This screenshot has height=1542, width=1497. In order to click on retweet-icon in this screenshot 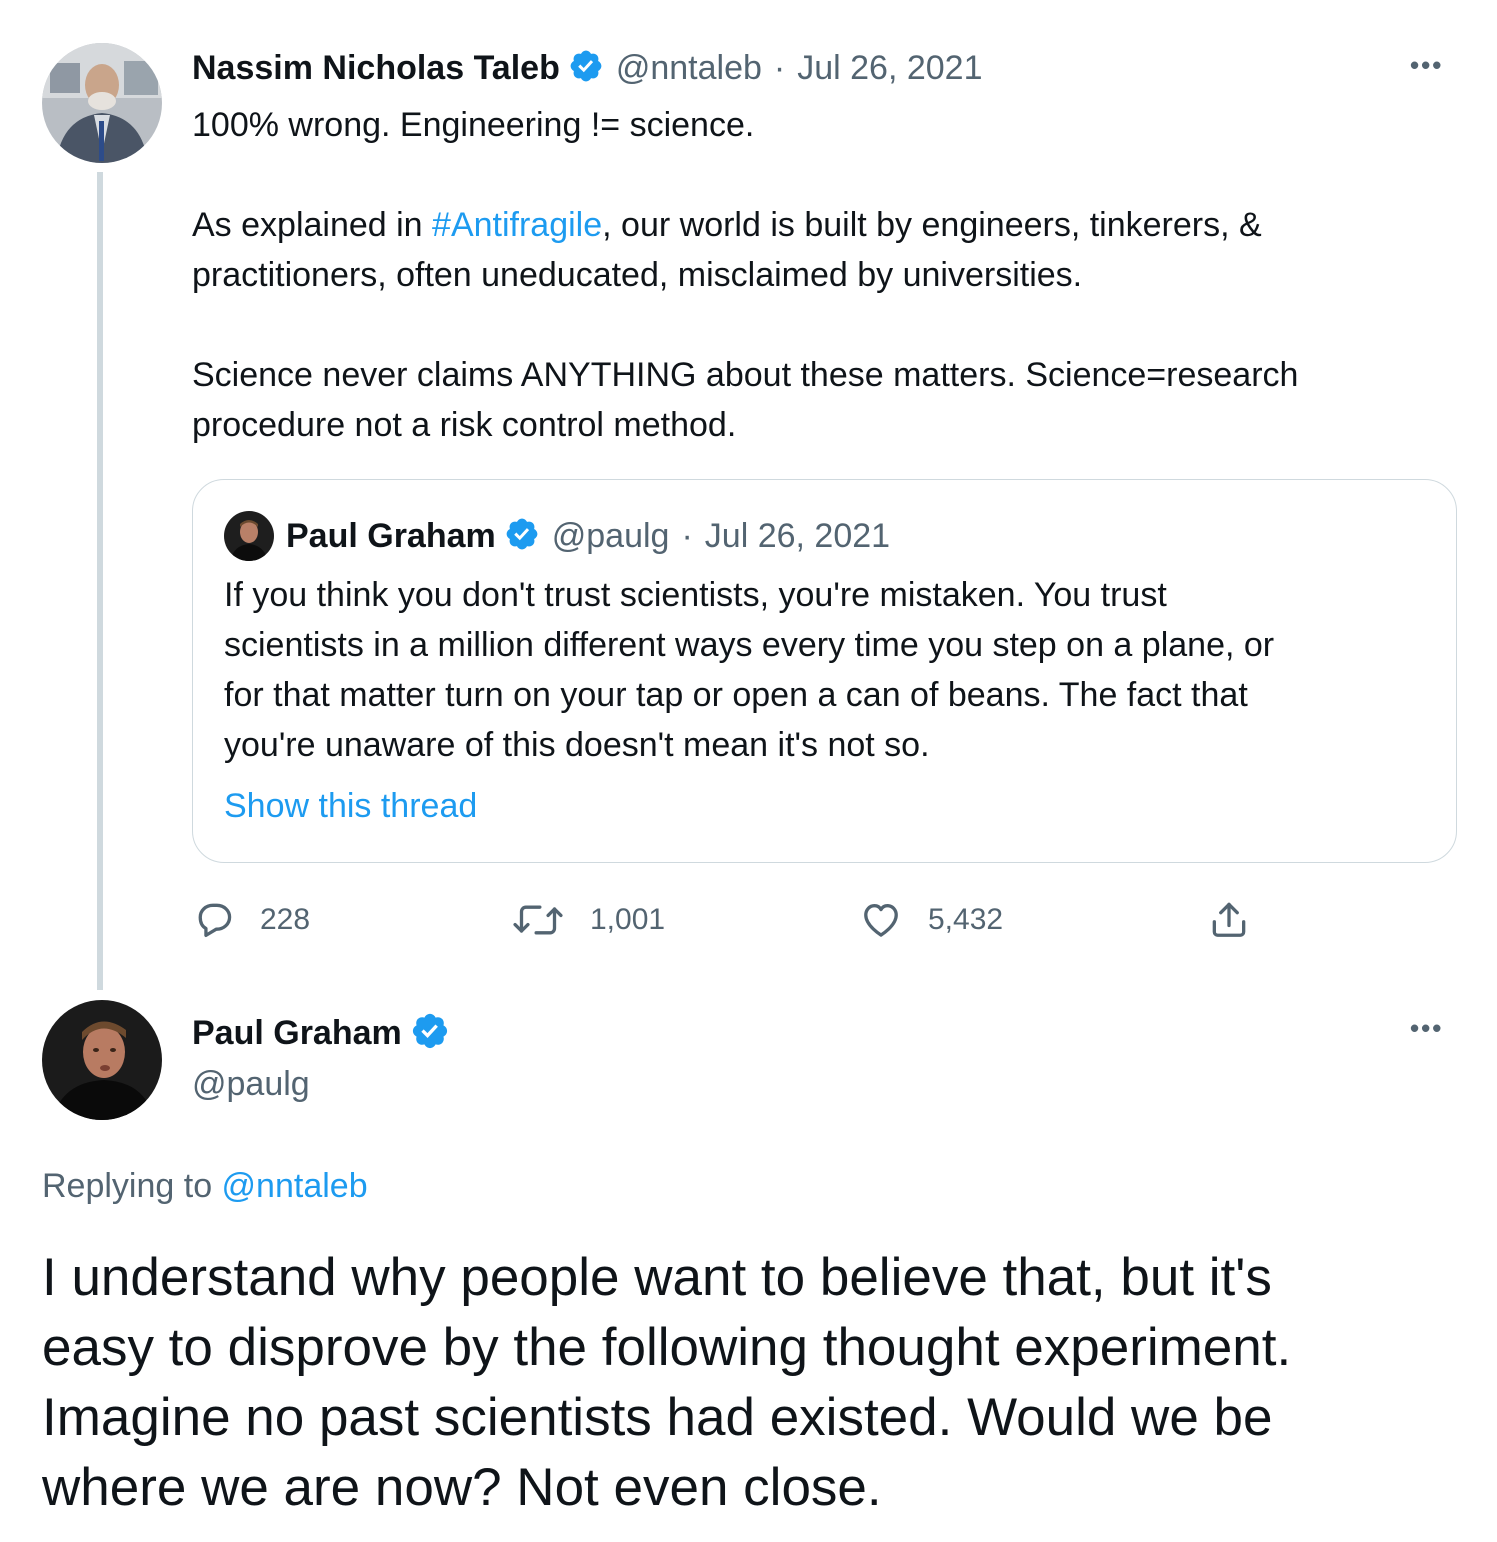, I will do `click(538, 920)`.